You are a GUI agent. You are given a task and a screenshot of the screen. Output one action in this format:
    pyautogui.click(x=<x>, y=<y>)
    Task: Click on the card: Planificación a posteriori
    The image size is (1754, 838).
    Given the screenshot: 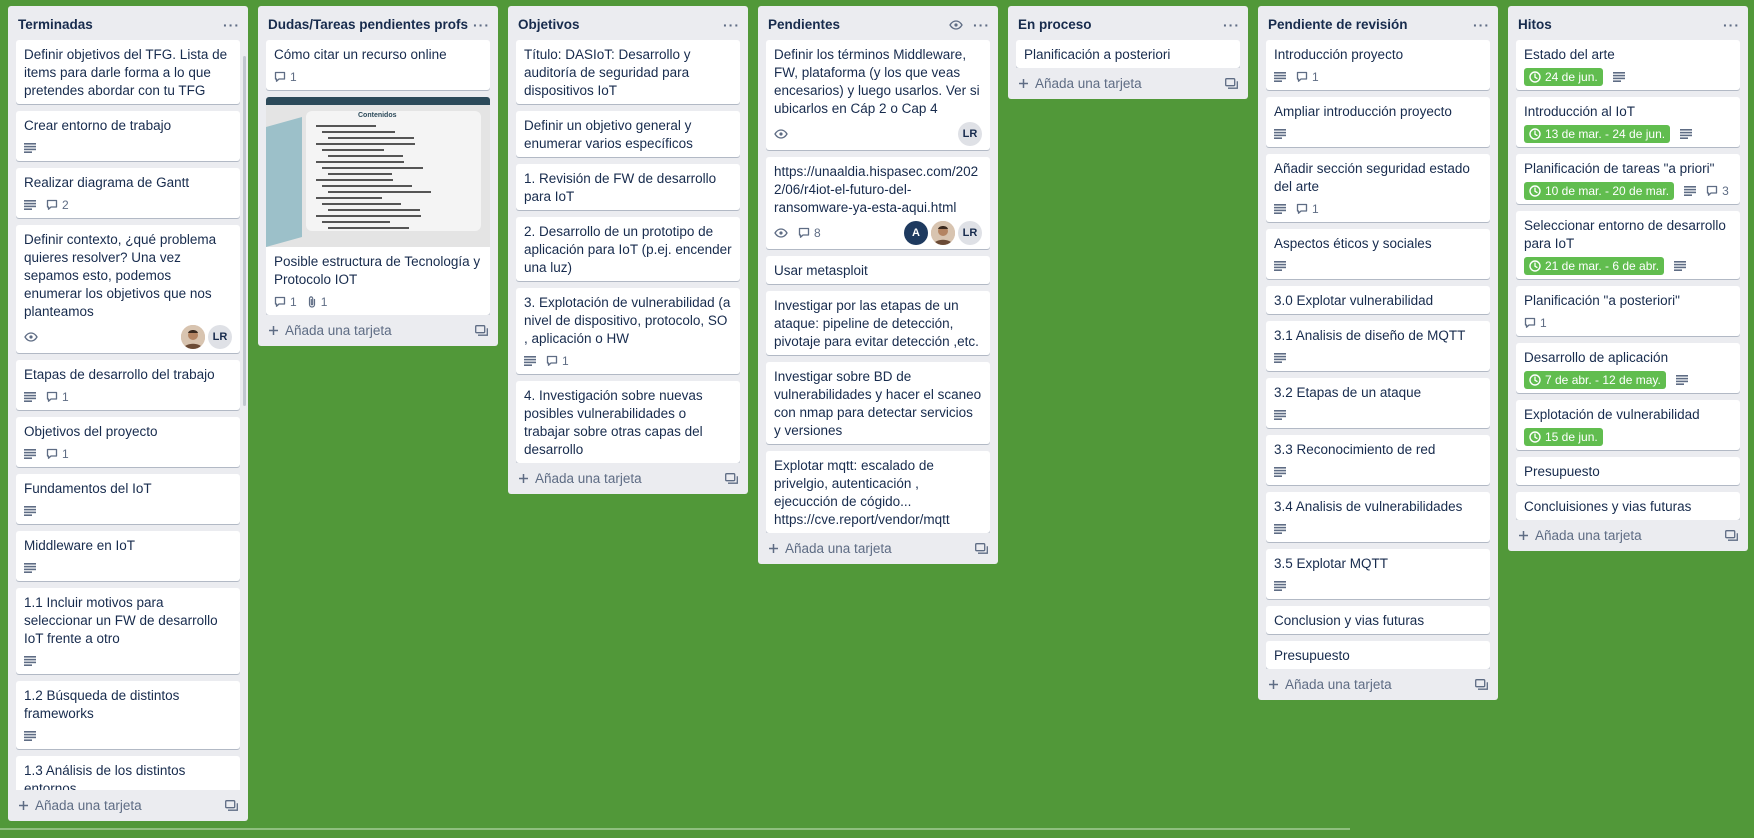 What is the action you would take?
    pyautogui.click(x=1128, y=54)
    